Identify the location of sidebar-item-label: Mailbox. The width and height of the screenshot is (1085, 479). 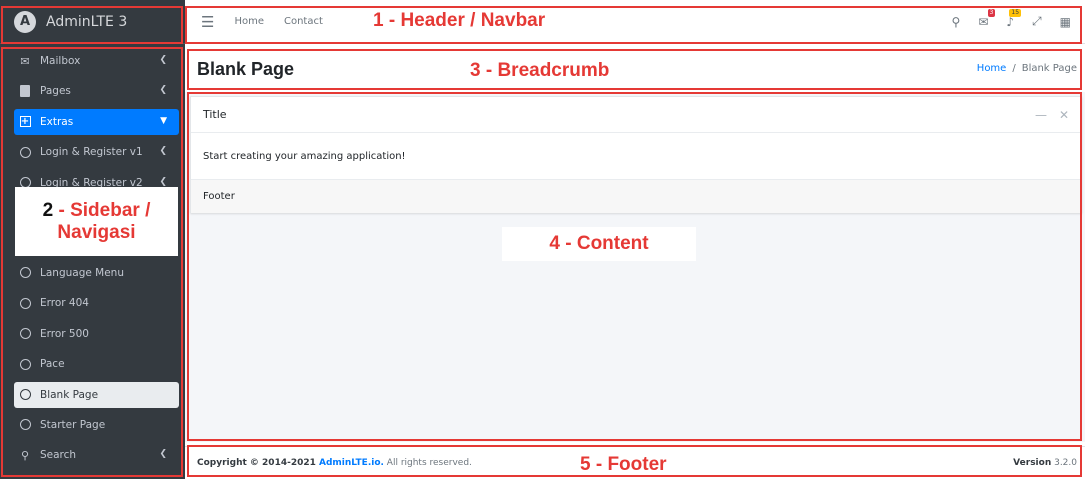
(60, 61).